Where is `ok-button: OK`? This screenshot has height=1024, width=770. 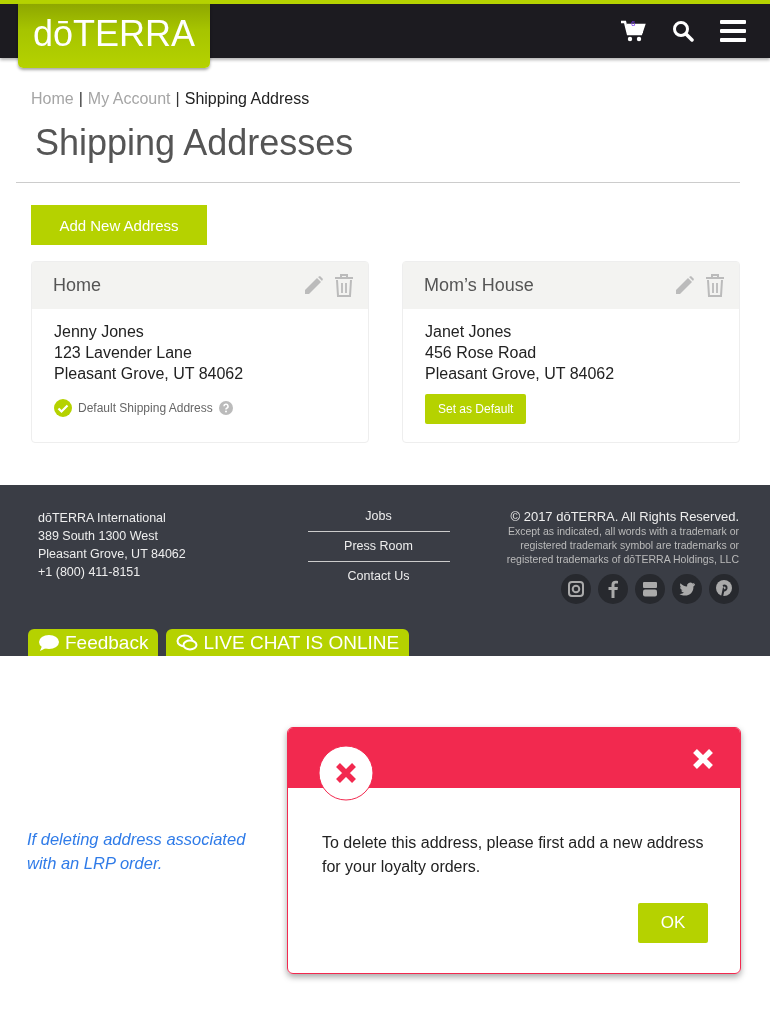 ok-button: OK is located at coordinates (673, 923).